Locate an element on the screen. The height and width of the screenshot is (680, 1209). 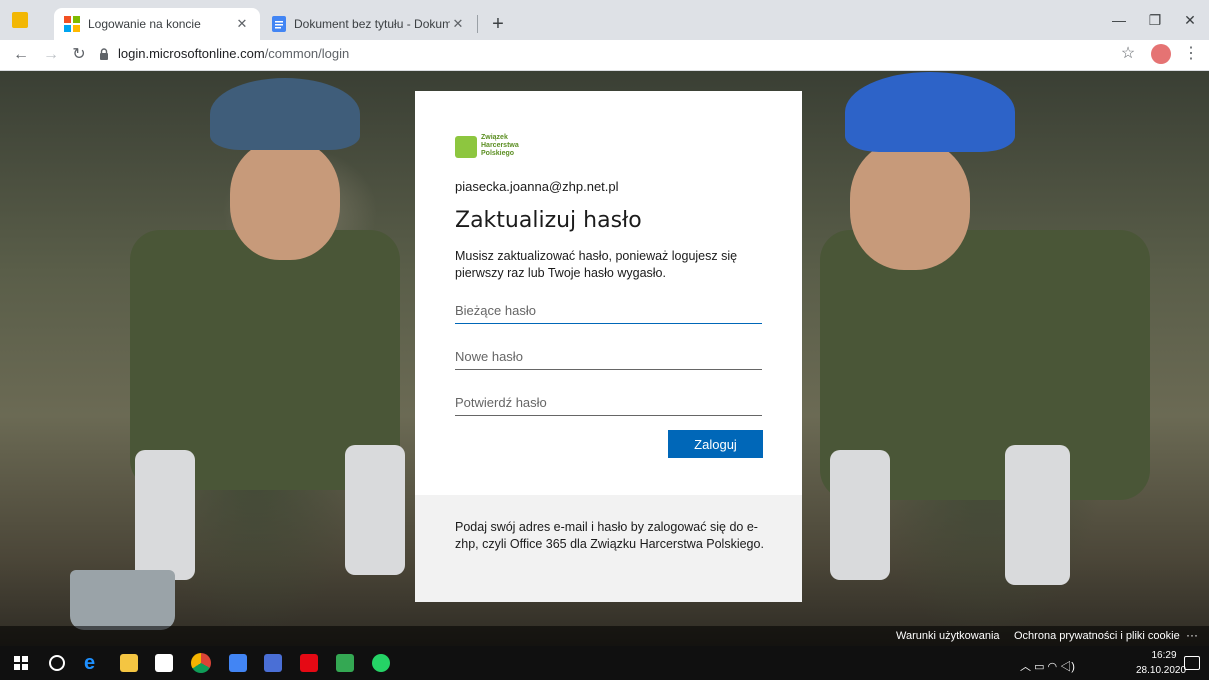
account-email: piasecka.joanna@zhp.net.pl is located at coordinates (537, 186).